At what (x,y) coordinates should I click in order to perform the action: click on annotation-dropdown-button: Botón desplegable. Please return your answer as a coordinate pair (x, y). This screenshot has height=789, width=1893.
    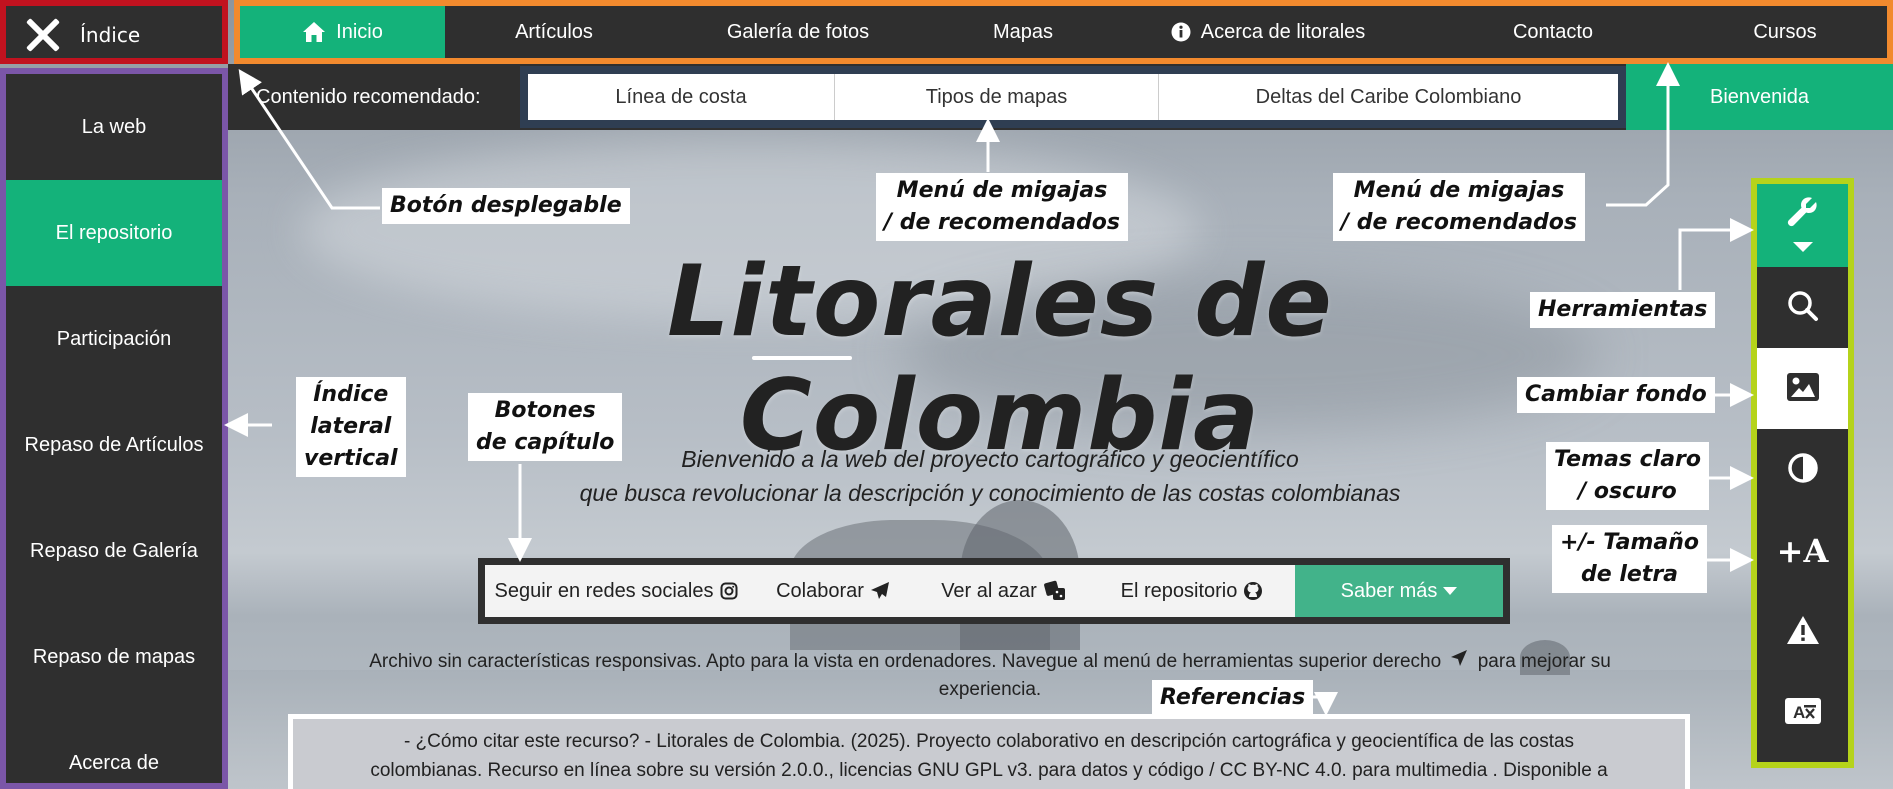
    Looking at the image, I should click on (506, 206).